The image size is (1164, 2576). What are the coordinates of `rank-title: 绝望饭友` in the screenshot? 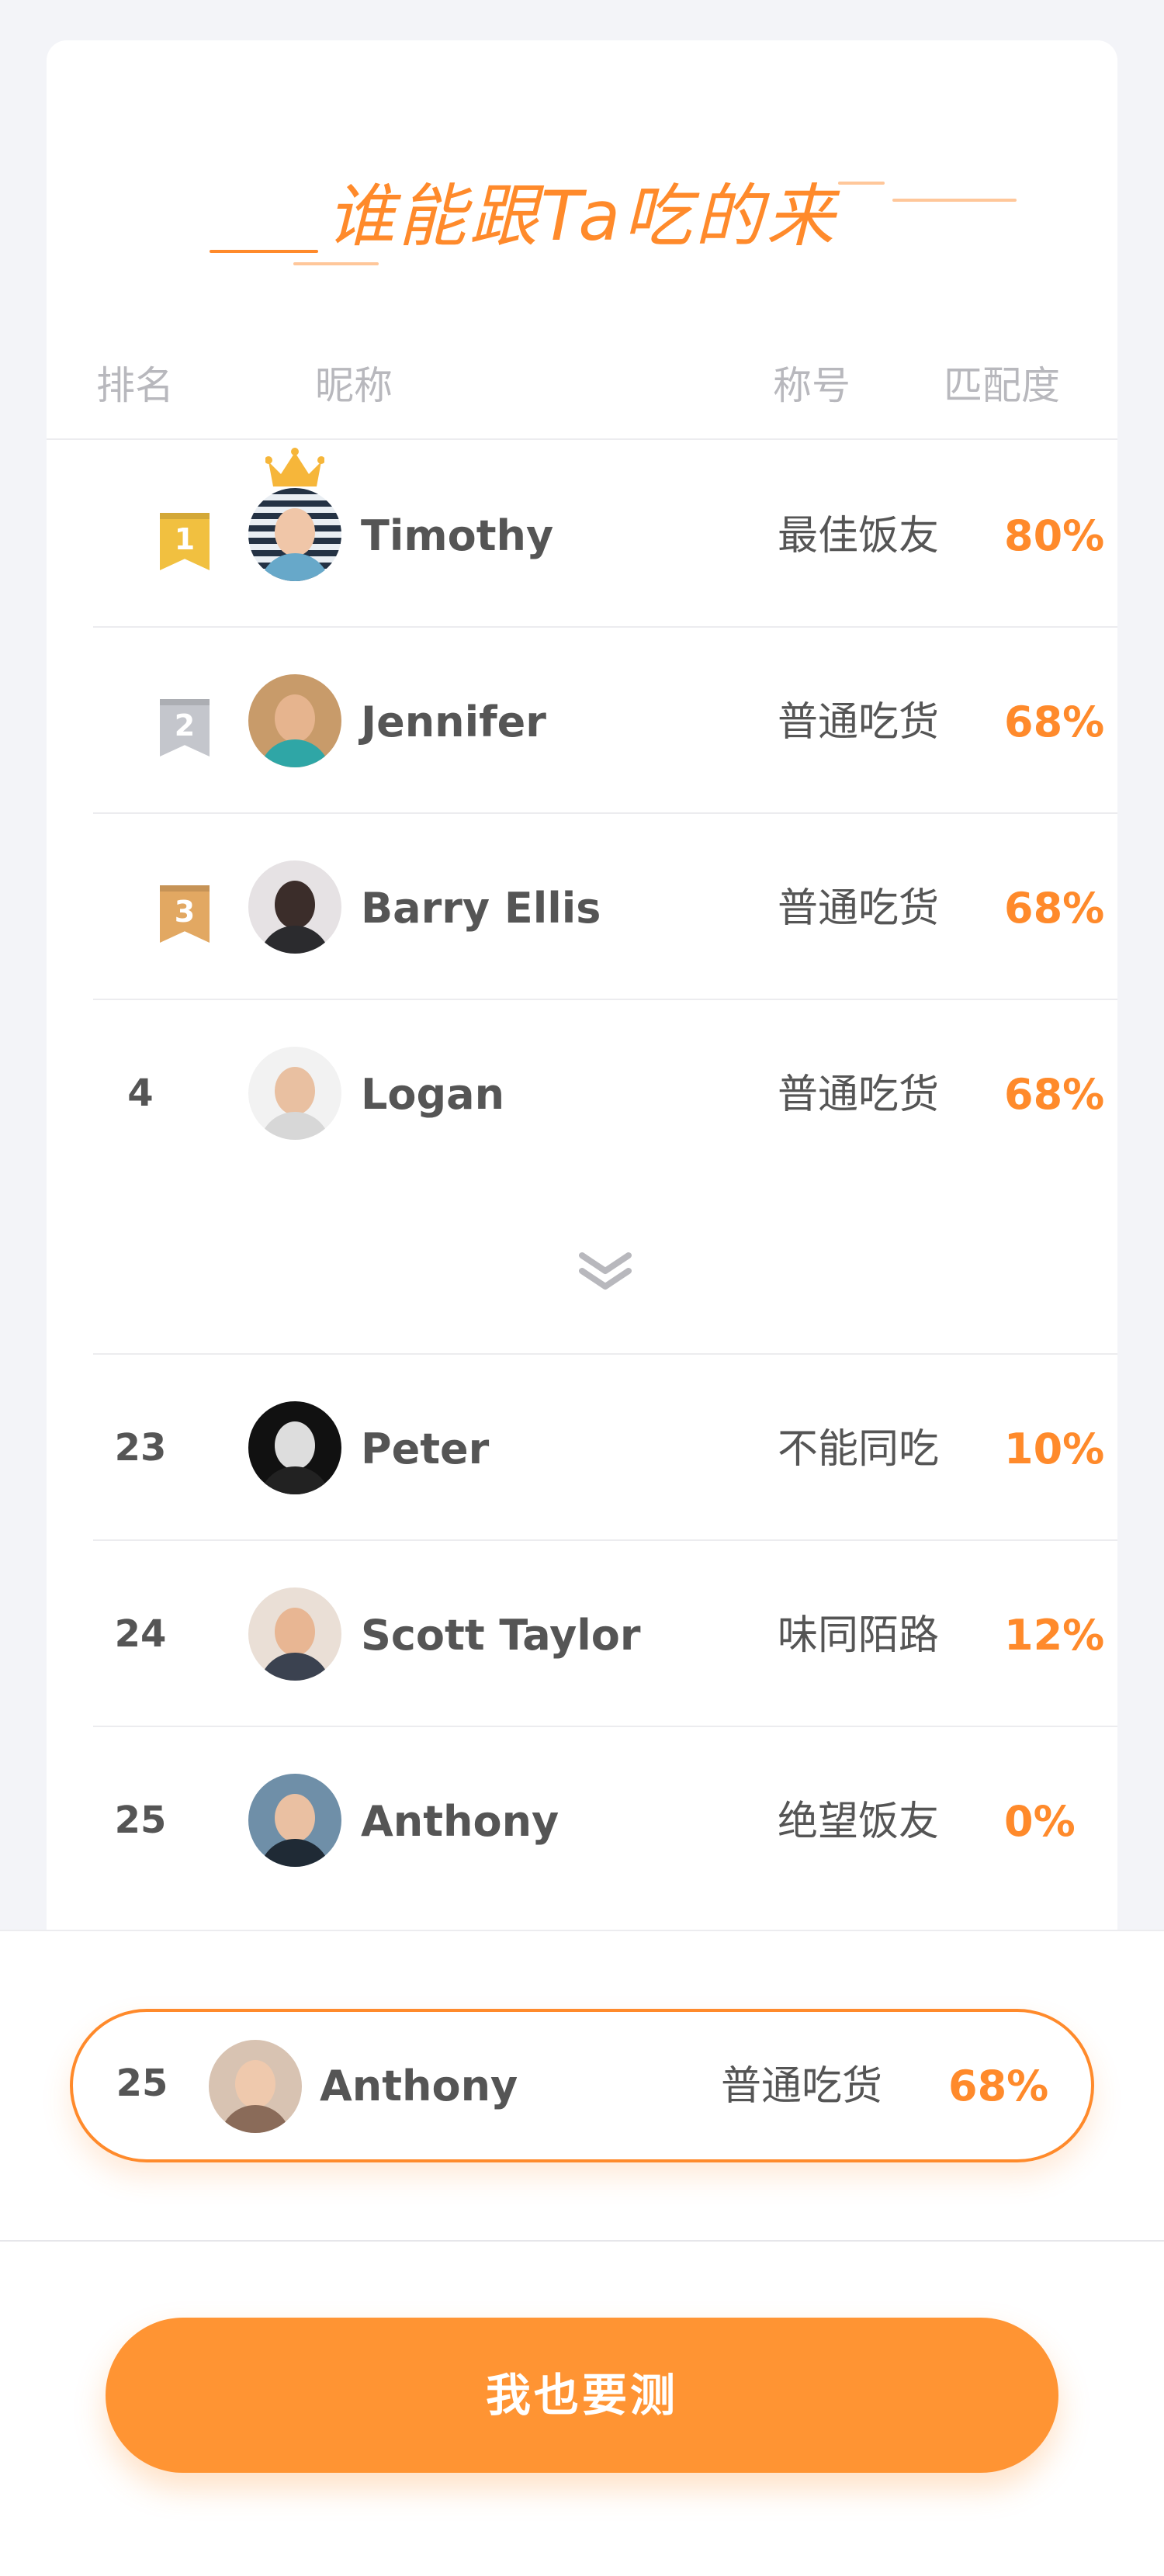 It's located at (859, 1822).